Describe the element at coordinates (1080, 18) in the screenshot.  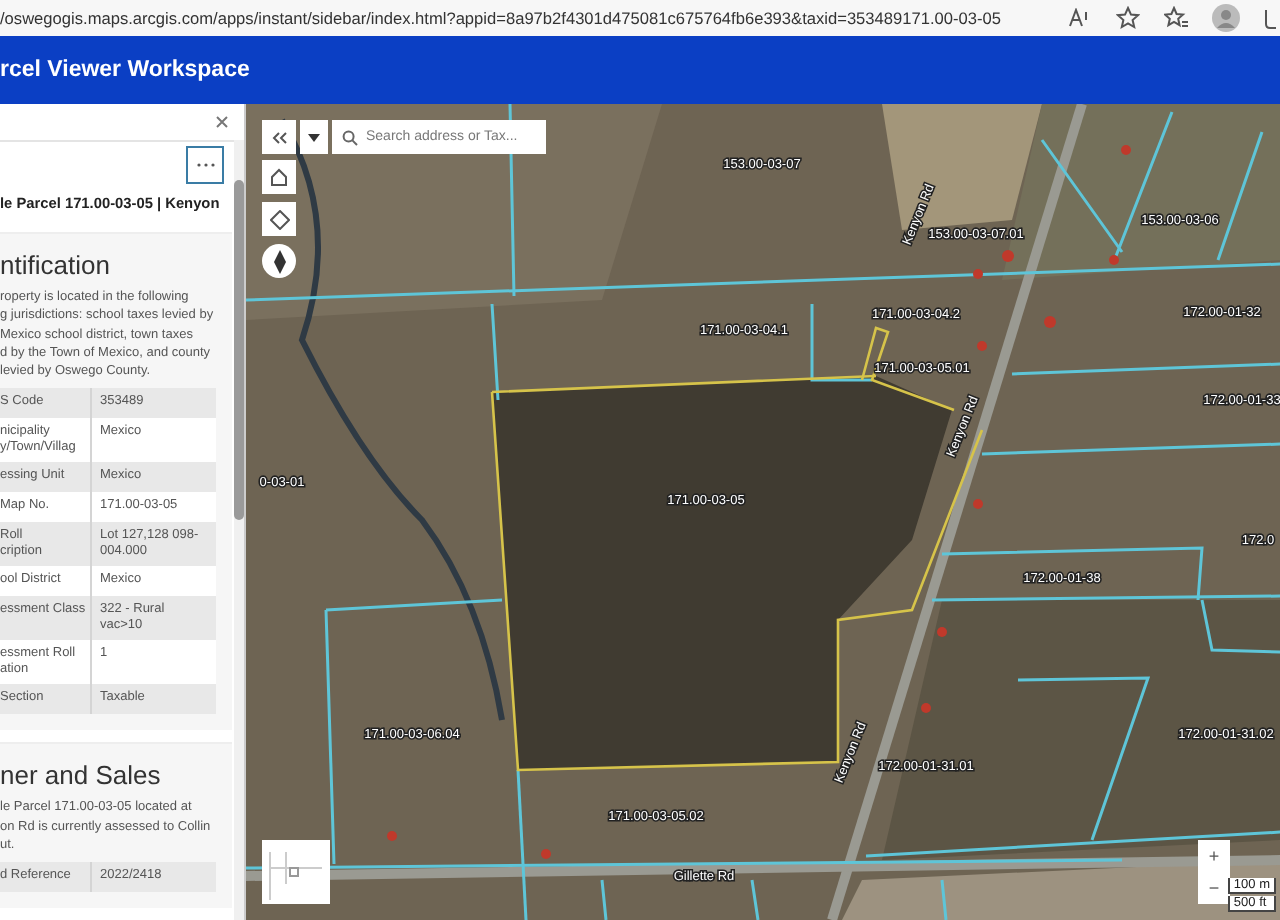
I see `read-aloud-icon` at that location.